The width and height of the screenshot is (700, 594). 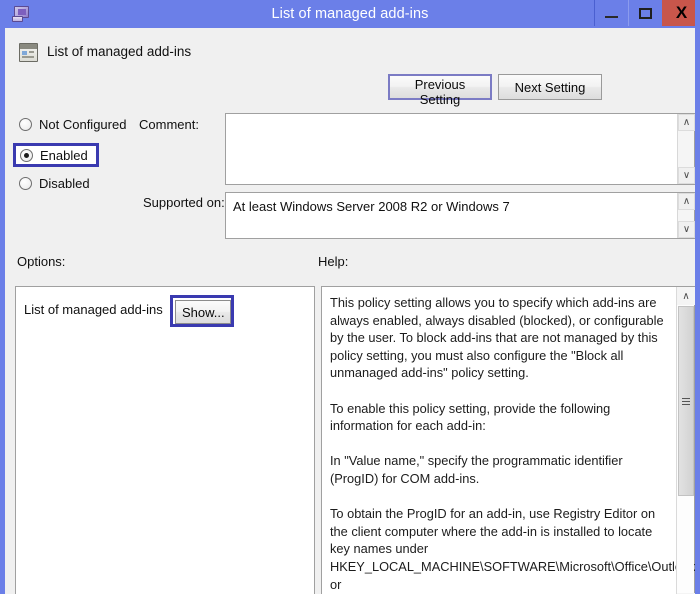 I want to click on help-scrollbar: ∧ ∨, so click(x=685, y=440).